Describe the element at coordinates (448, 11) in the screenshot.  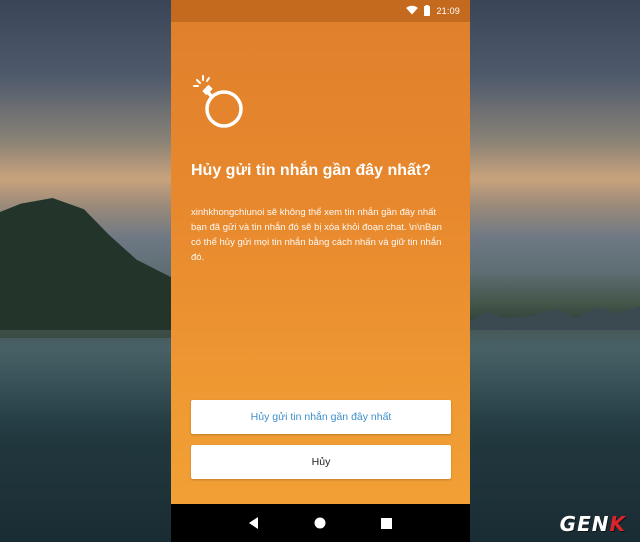
I see `clock: 21:09` at that location.